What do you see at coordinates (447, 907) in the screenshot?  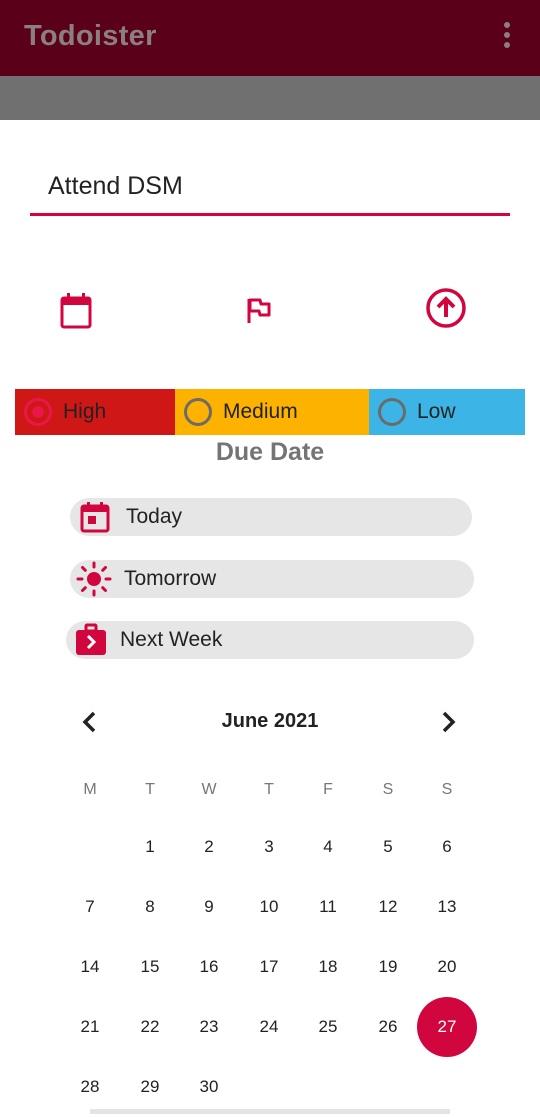 I see `calendar-day: 13` at bounding box center [447, 907].